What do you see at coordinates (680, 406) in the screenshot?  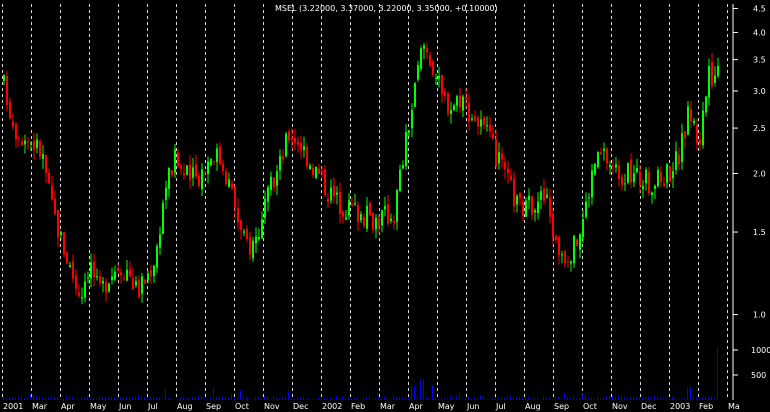 I see `x-tick-label: 2003` at bounding box center [680, 406].